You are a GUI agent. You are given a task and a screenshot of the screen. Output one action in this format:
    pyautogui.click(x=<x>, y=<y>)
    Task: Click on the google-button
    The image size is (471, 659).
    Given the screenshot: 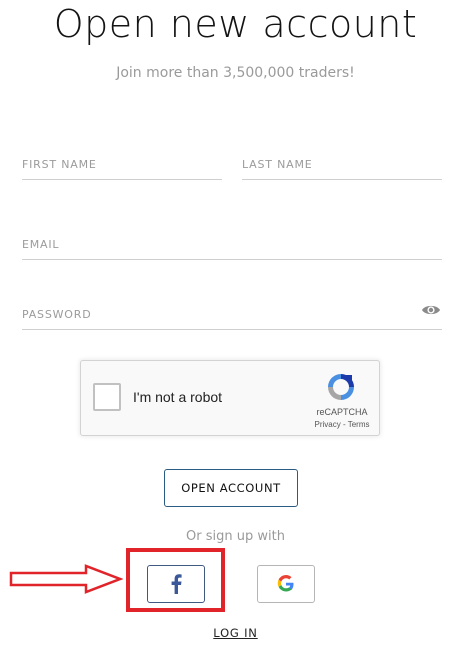 What is the action you would take?
    pyautogui.click(x=286, y=584)
    